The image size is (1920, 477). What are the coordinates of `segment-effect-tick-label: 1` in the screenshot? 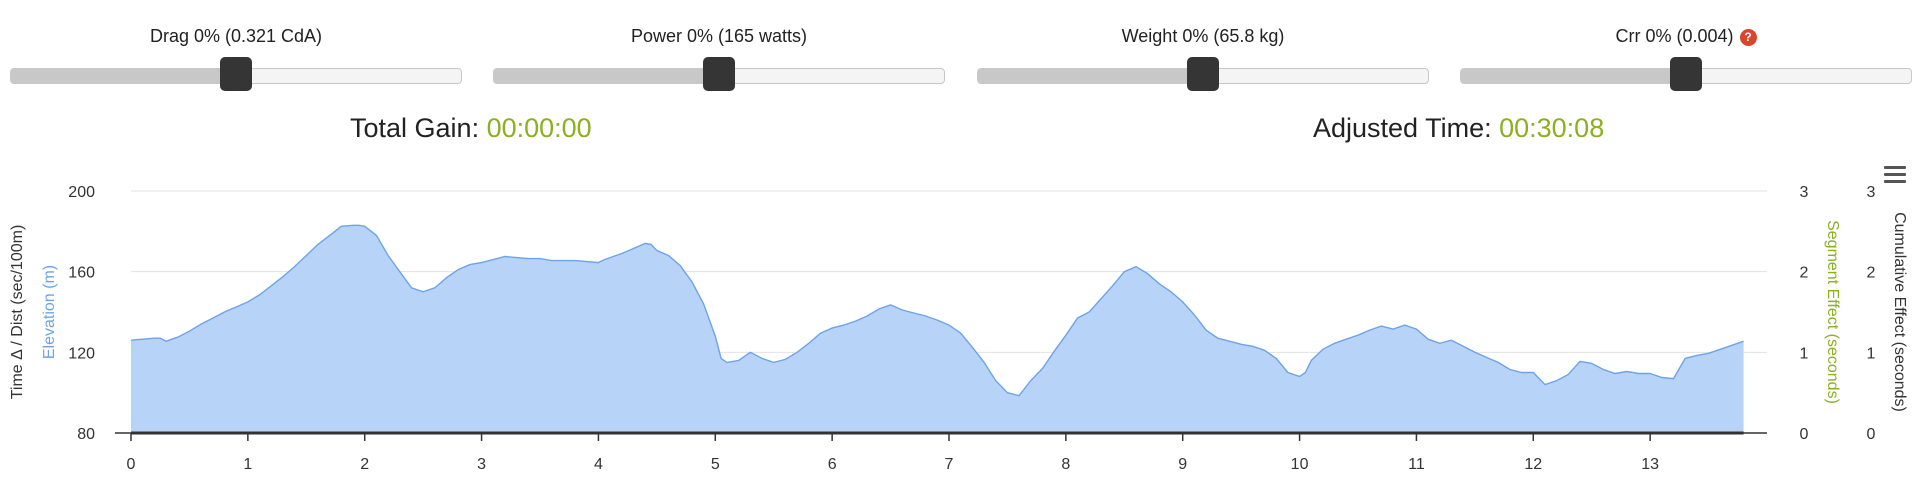 It's located at (1804, 353).